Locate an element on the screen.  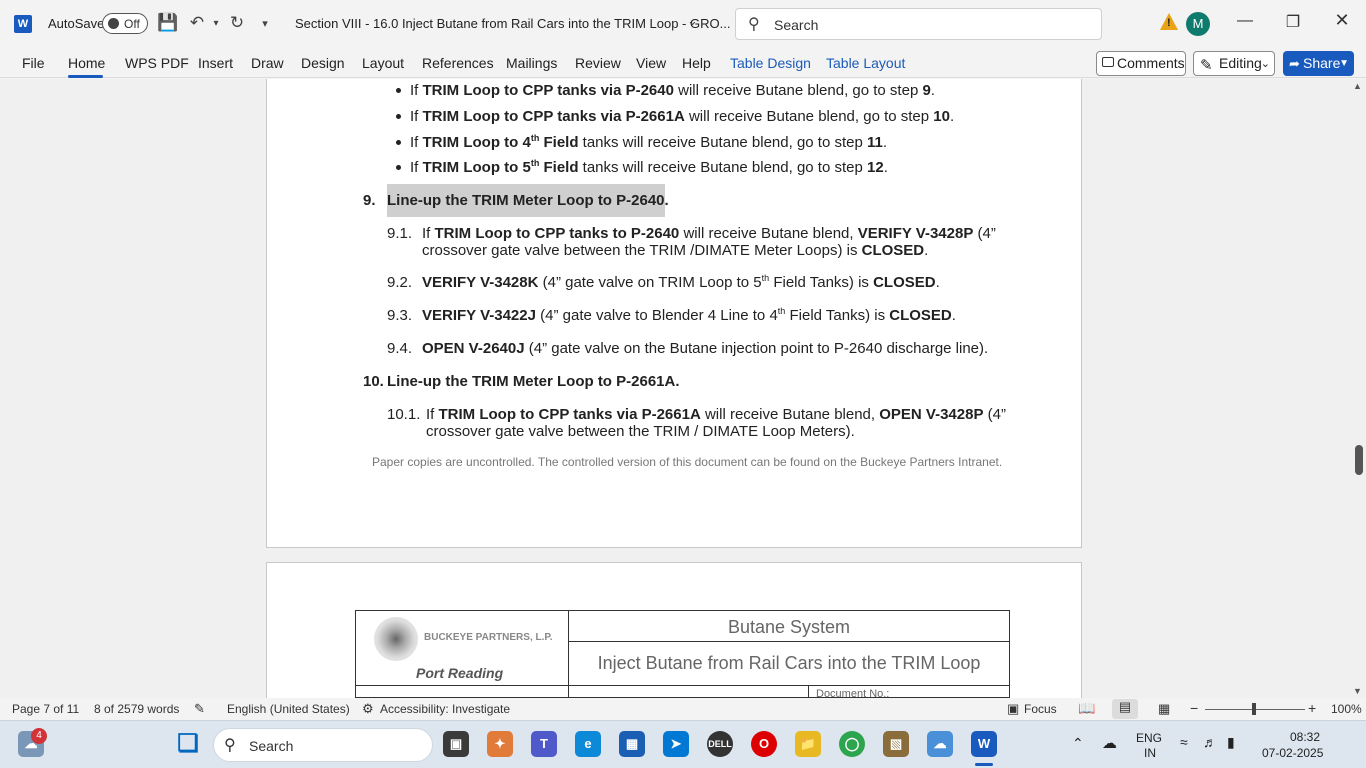
print-layout-icon: ▤ is located at coordinates (1125, 709).